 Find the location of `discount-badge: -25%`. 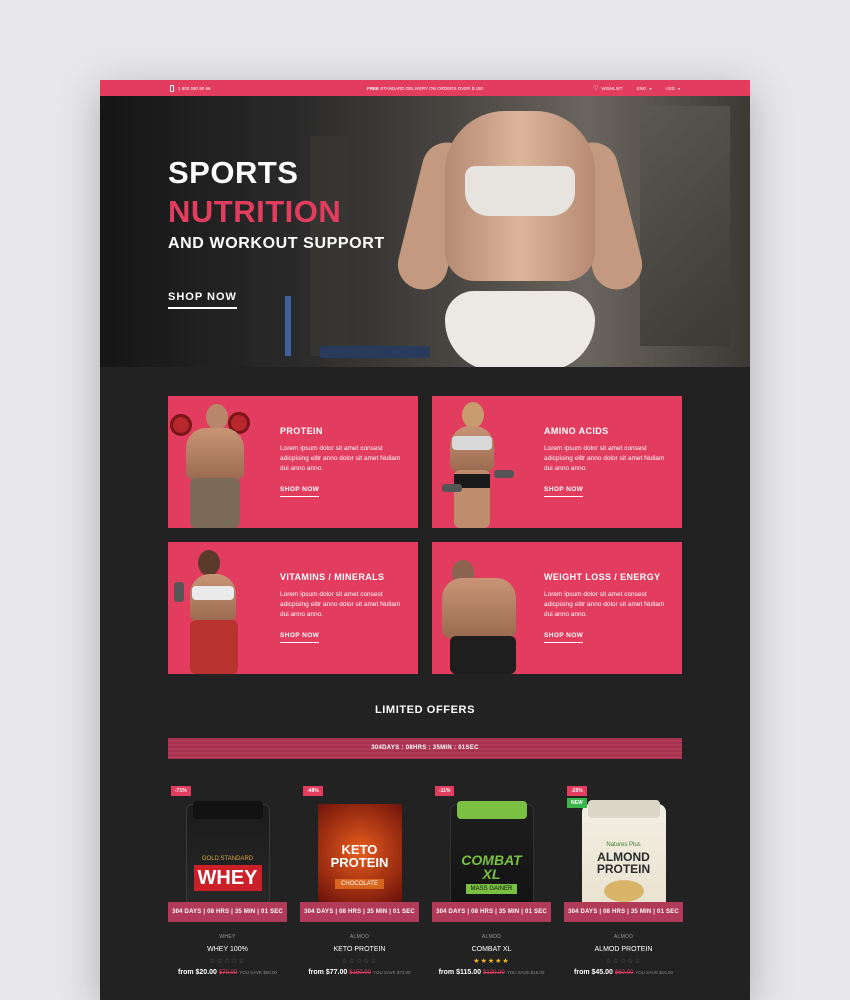

discount-badge: -25% is located at coordinates (577, 791).